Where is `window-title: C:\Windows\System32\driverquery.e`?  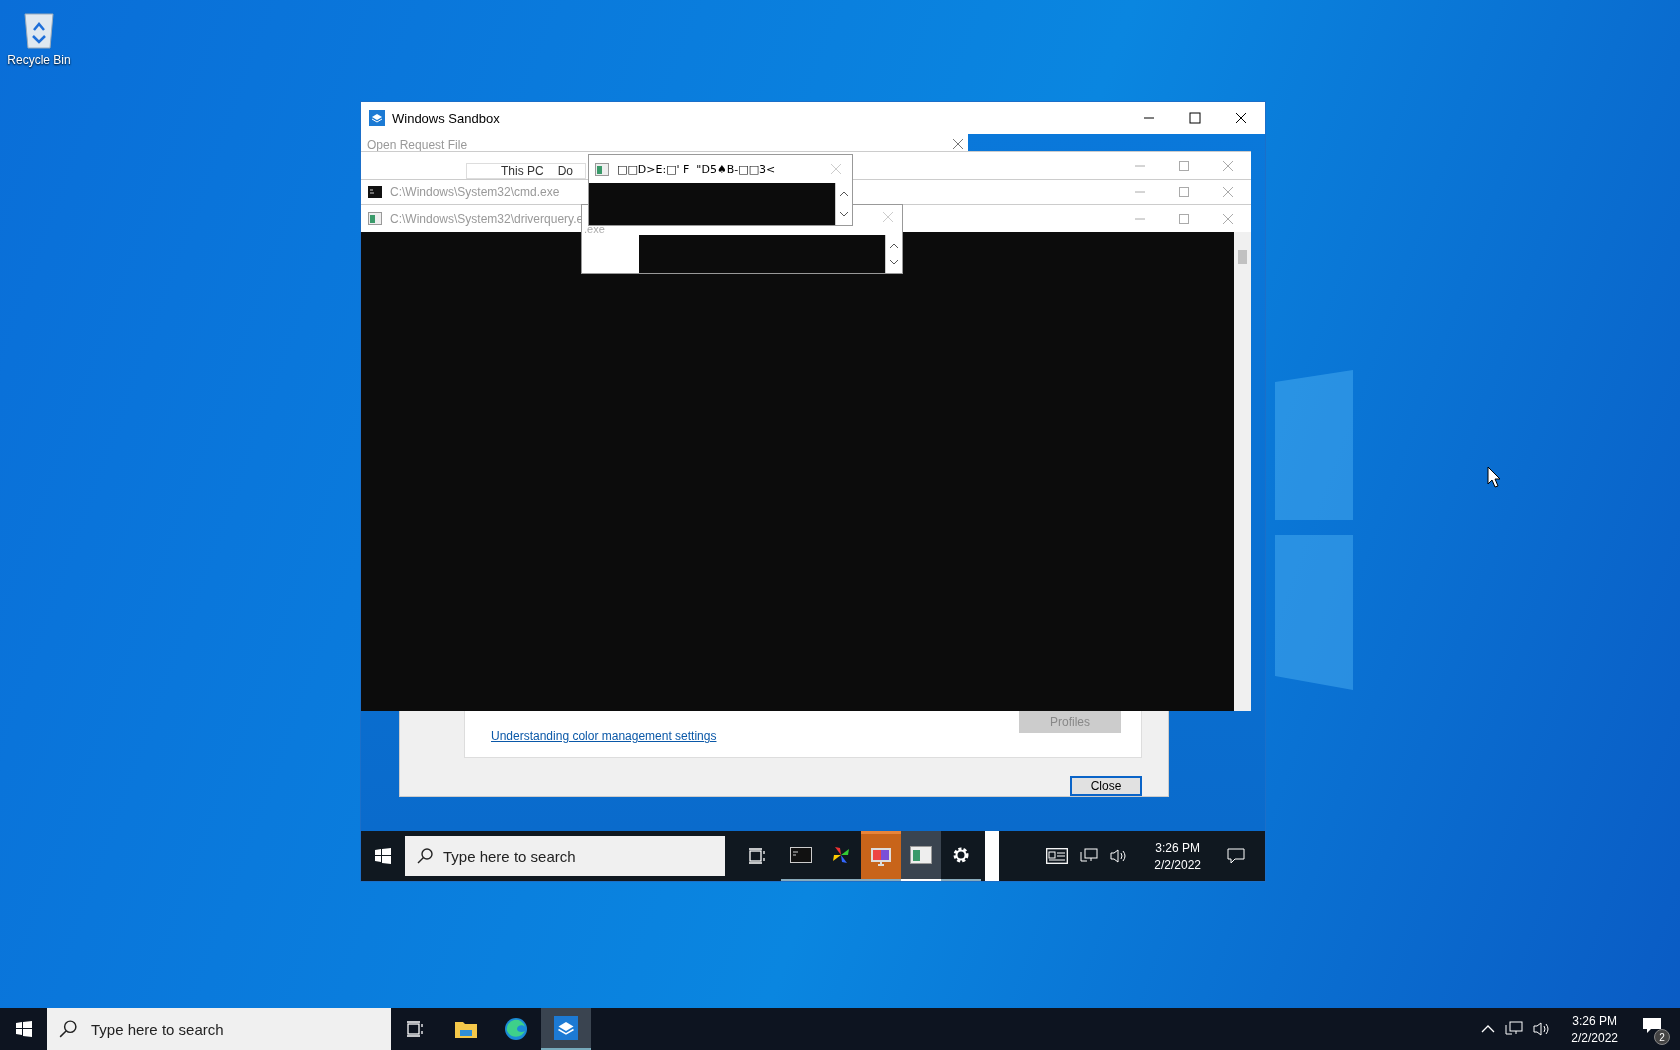
window-title: C:\Windows\System32\driverquery.e is located at coordinates (487, 218).